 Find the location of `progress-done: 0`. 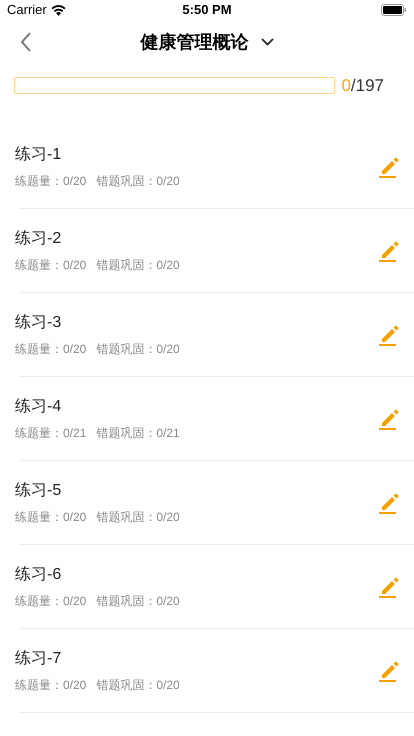

progress-done: 0 is located at coordinates (346, 86).